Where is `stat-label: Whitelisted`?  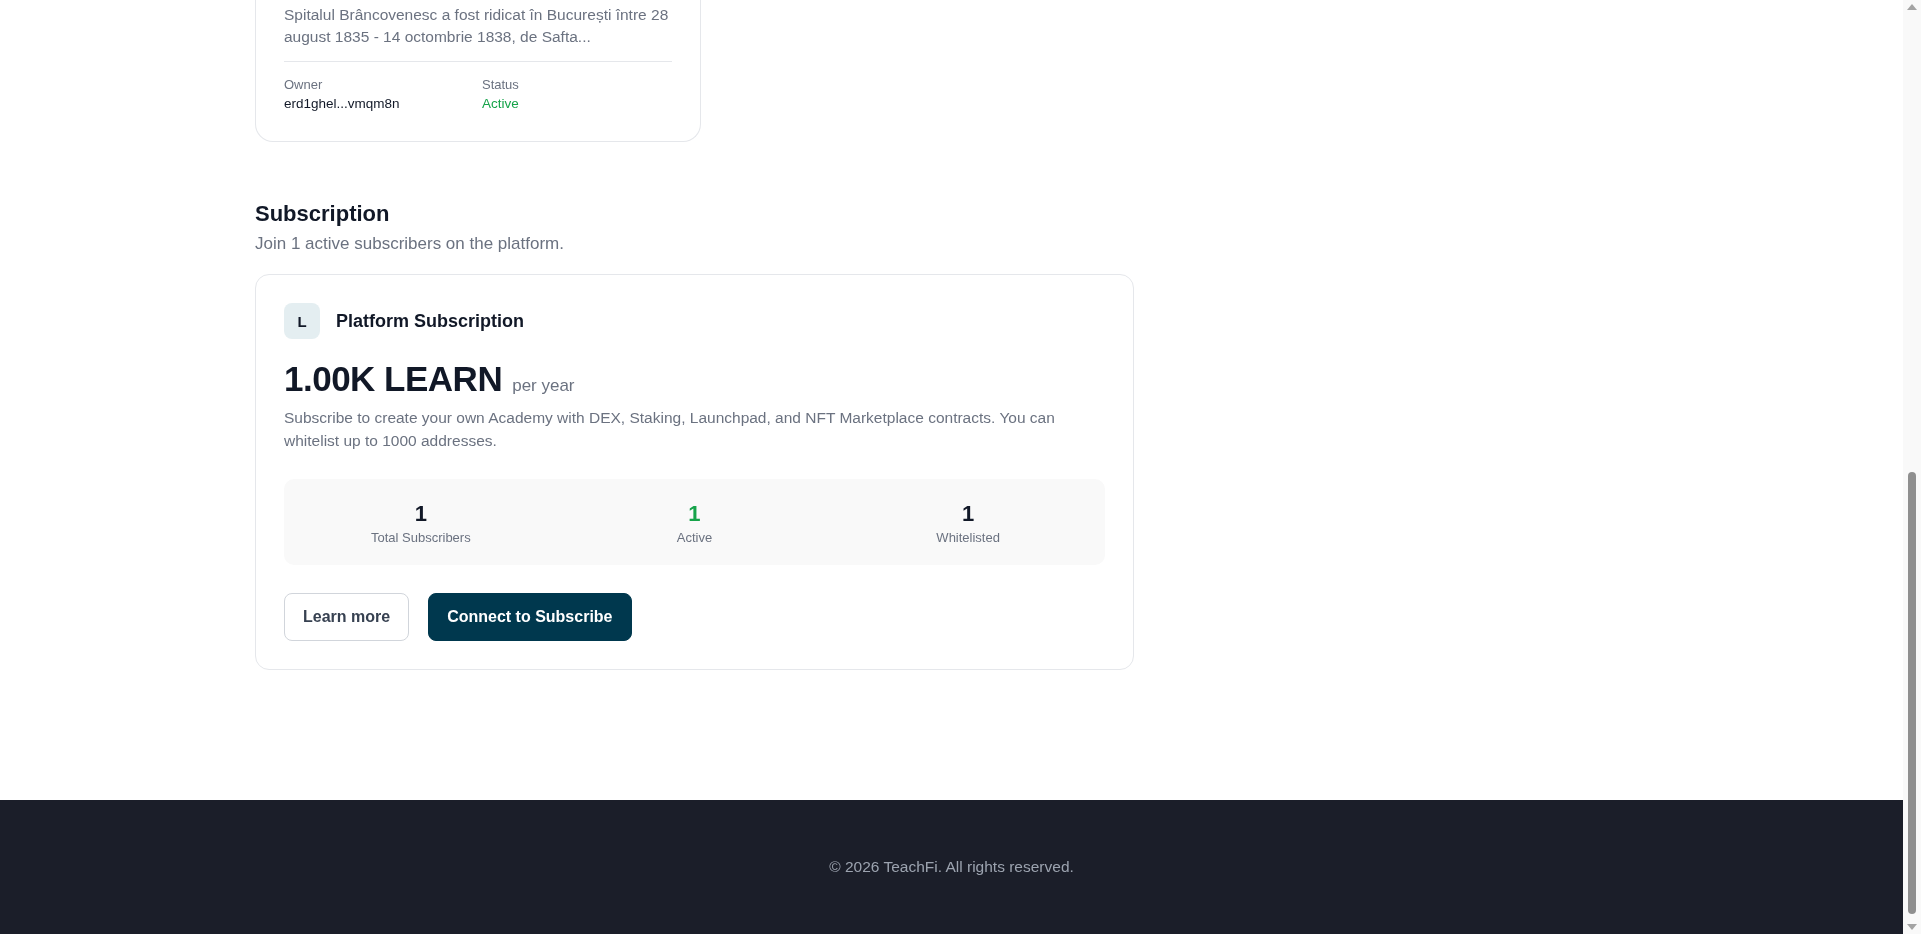 stat-label: Whitelisted is located at coordinates (968, 538).